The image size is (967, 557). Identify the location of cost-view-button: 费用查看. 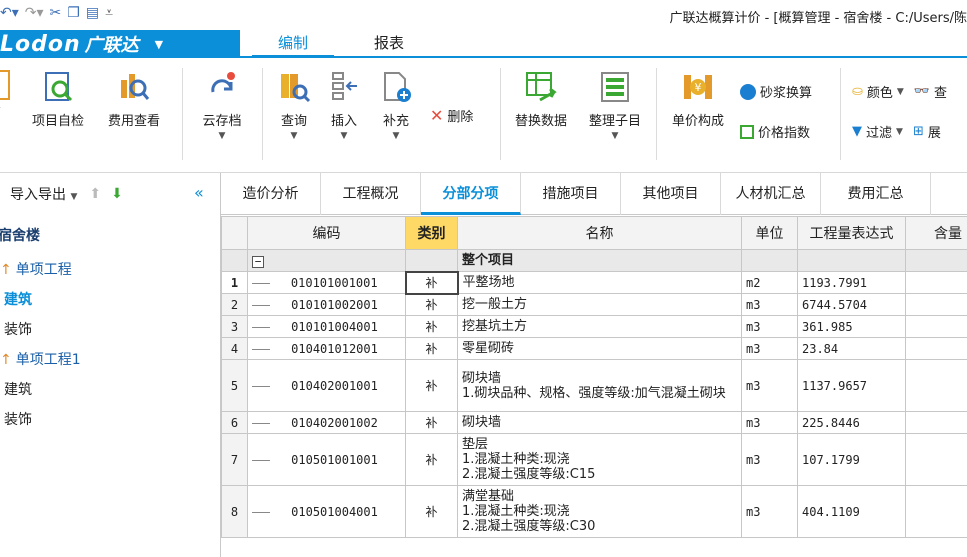
(134, 99).